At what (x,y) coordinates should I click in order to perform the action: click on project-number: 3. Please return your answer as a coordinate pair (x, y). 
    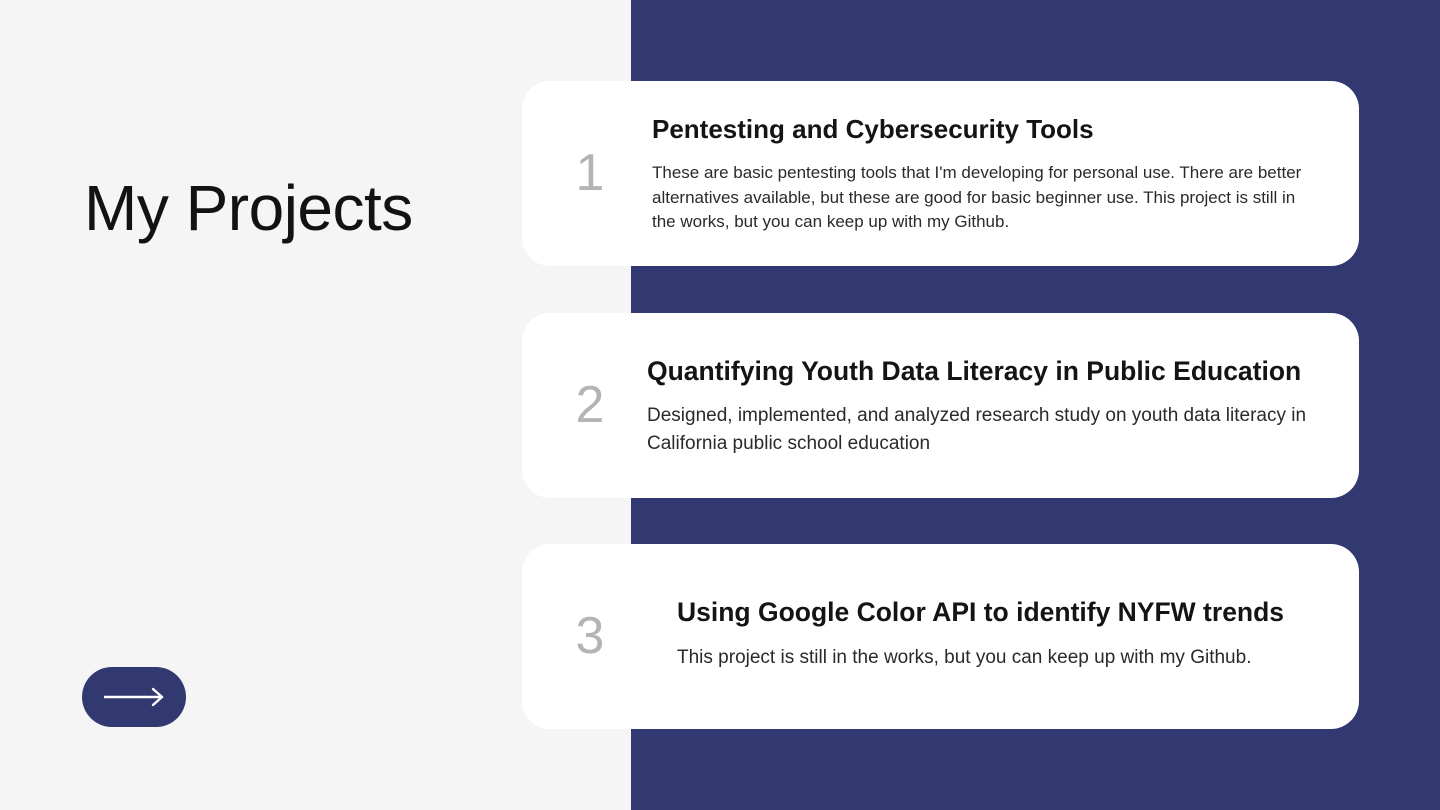
    Looking at the image, I should click on (590, 636).